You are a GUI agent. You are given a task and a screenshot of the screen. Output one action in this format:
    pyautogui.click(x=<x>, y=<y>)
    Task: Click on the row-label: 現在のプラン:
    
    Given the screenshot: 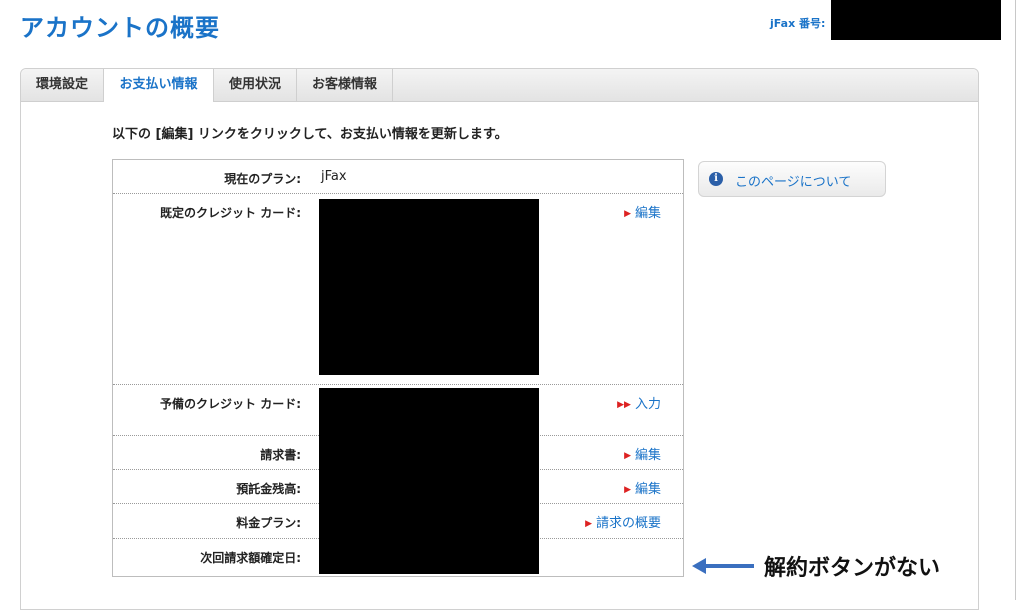 What is the action you would take?
    pyautogui.click(x=262, y=179)
    